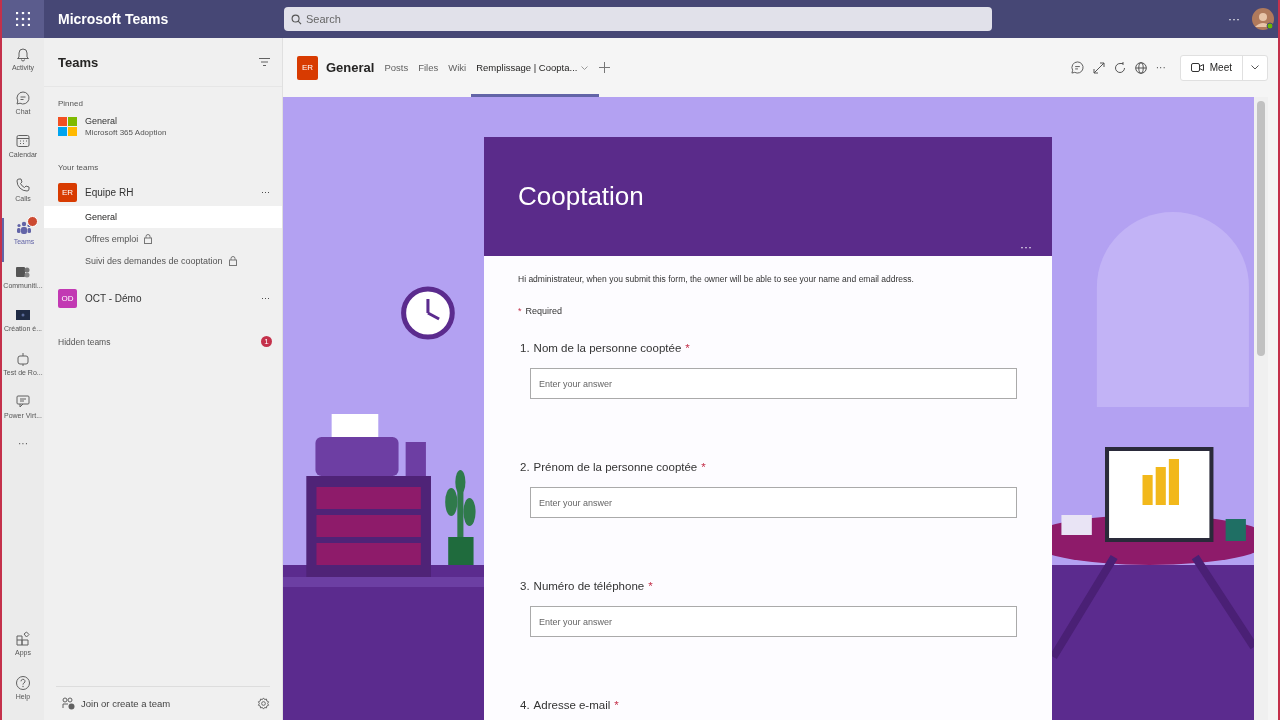 Image resolution: width=1280 pixels, height=720 pixels. Describe the element at coordinates (457, 67) in the screenshot. I see `tab: Wiki` at that location.